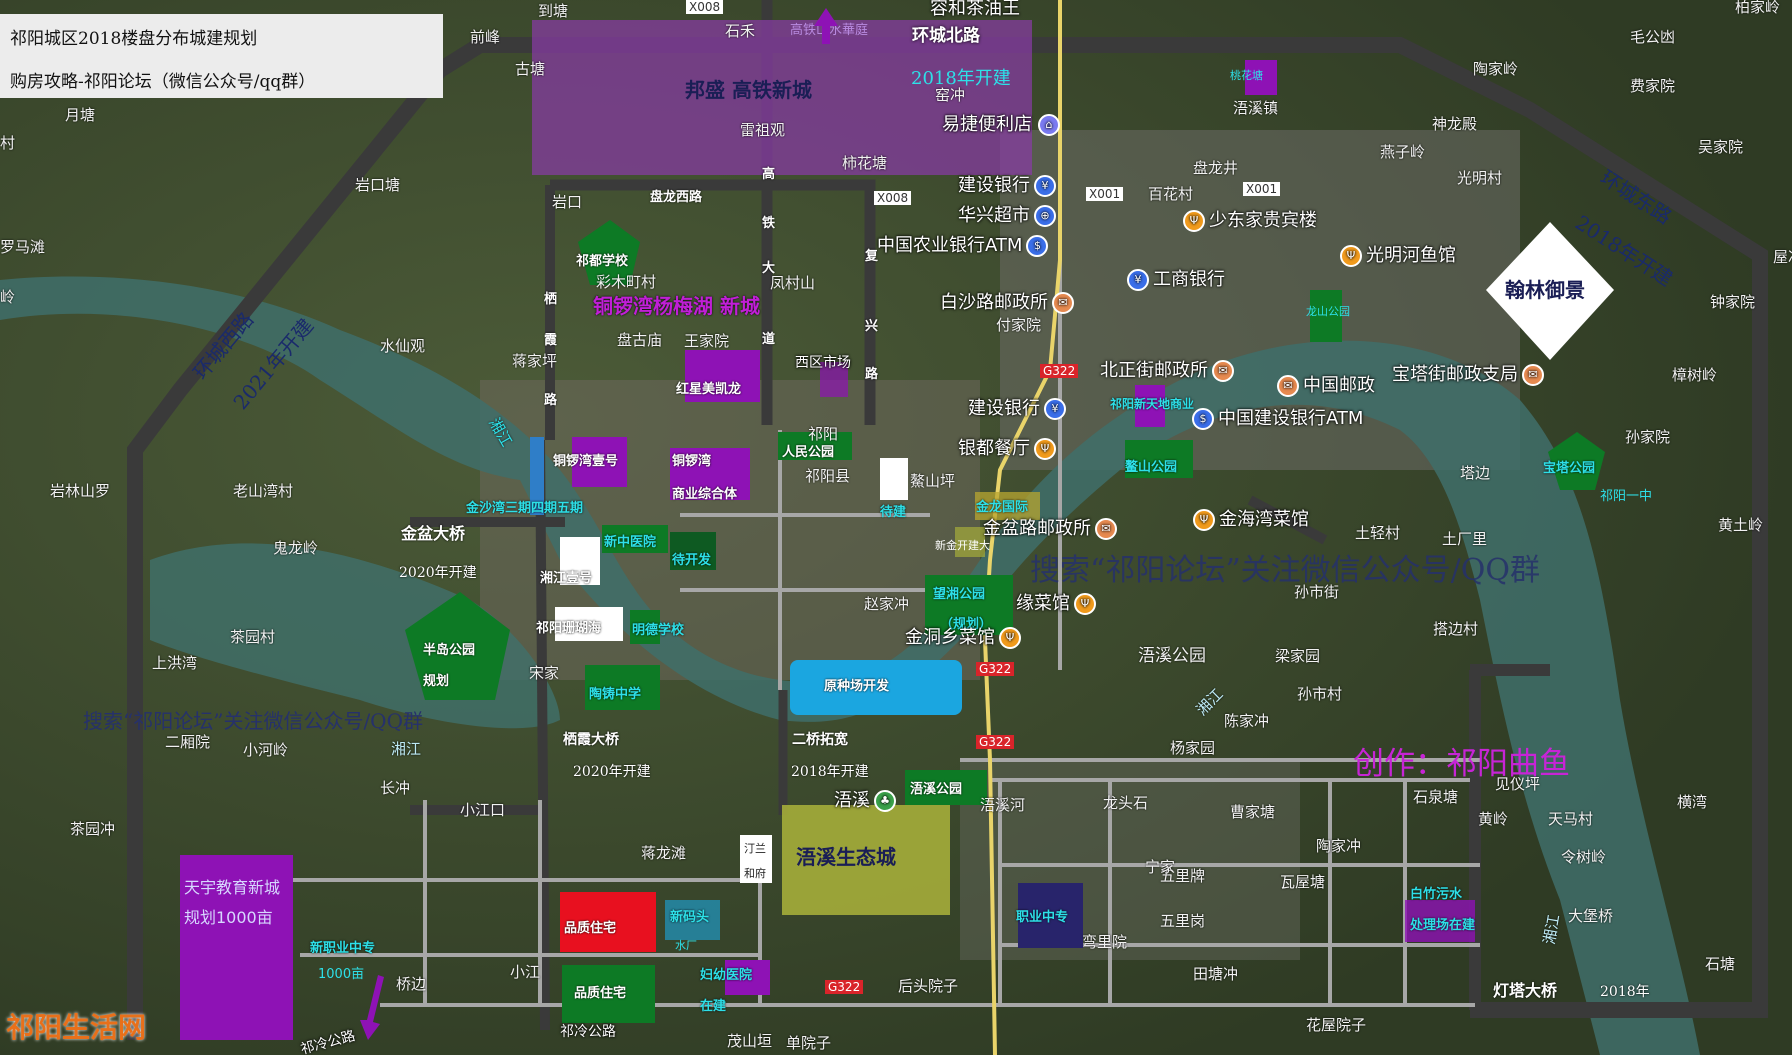  I want to click on village: 宁家, so click(1160, 867).